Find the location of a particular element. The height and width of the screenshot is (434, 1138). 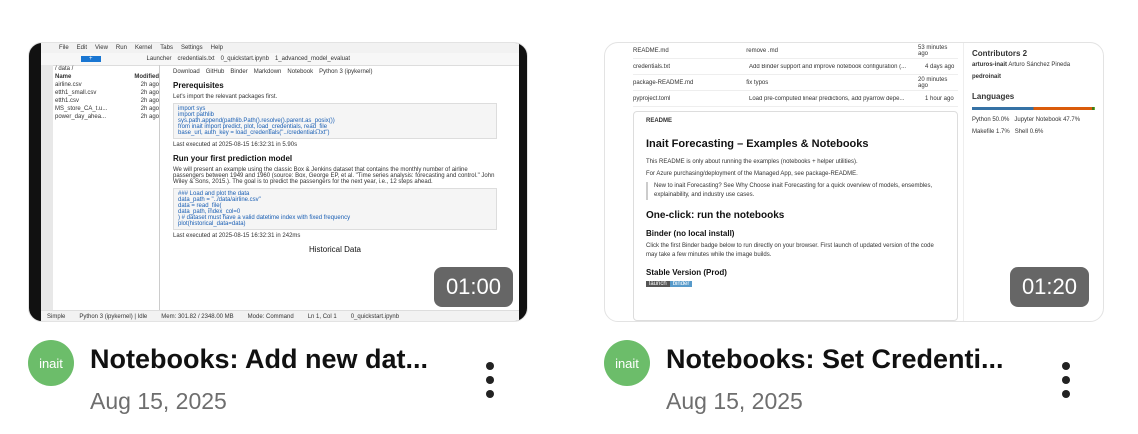

heading: Prerequisites is located at coordinates (198, 85).